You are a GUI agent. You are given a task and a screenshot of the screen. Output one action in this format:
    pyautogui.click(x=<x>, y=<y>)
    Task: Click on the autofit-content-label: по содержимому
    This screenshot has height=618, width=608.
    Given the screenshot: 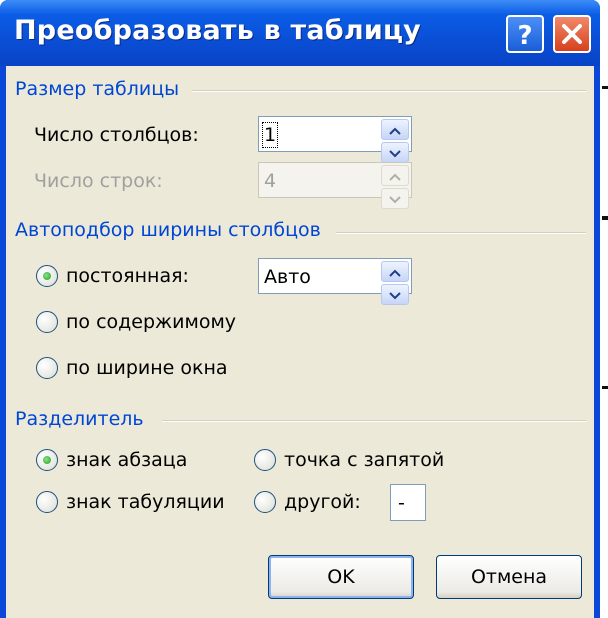 What is the action you would take?
    pyautogui.click(x=151, y=322)
    